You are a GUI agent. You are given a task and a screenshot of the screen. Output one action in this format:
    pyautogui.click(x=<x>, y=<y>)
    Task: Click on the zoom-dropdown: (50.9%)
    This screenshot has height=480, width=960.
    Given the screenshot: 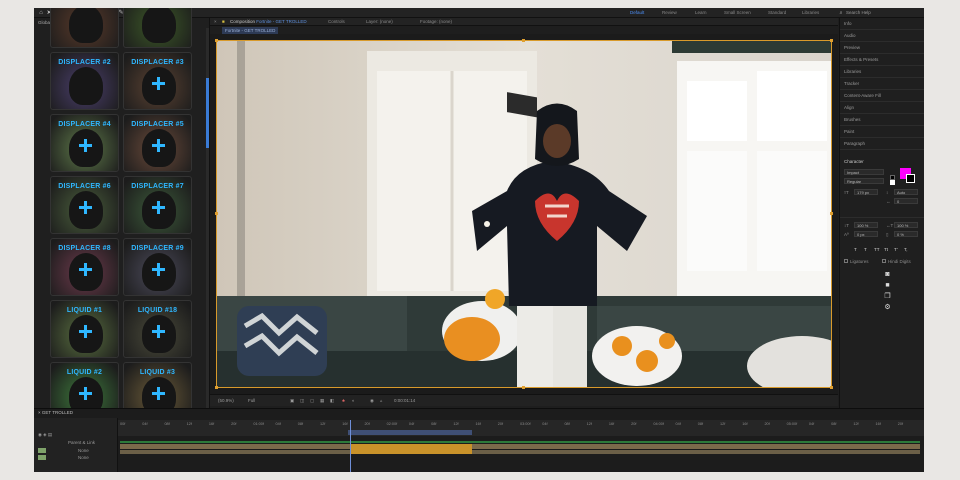 What is the action you would take?
    pyautogui.click(x=226, y=400)
    